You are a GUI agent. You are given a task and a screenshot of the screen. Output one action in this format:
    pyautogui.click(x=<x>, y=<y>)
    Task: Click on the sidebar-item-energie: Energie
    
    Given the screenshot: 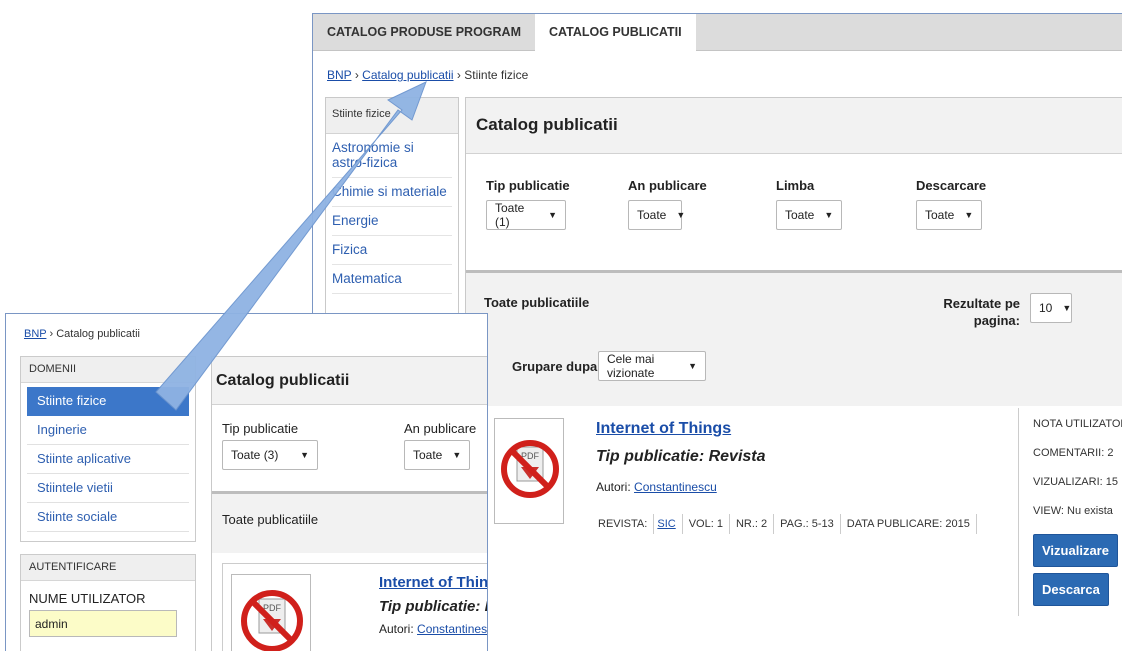 What is the action you would take?
    pyautogui.click(x=392, y=221)
    